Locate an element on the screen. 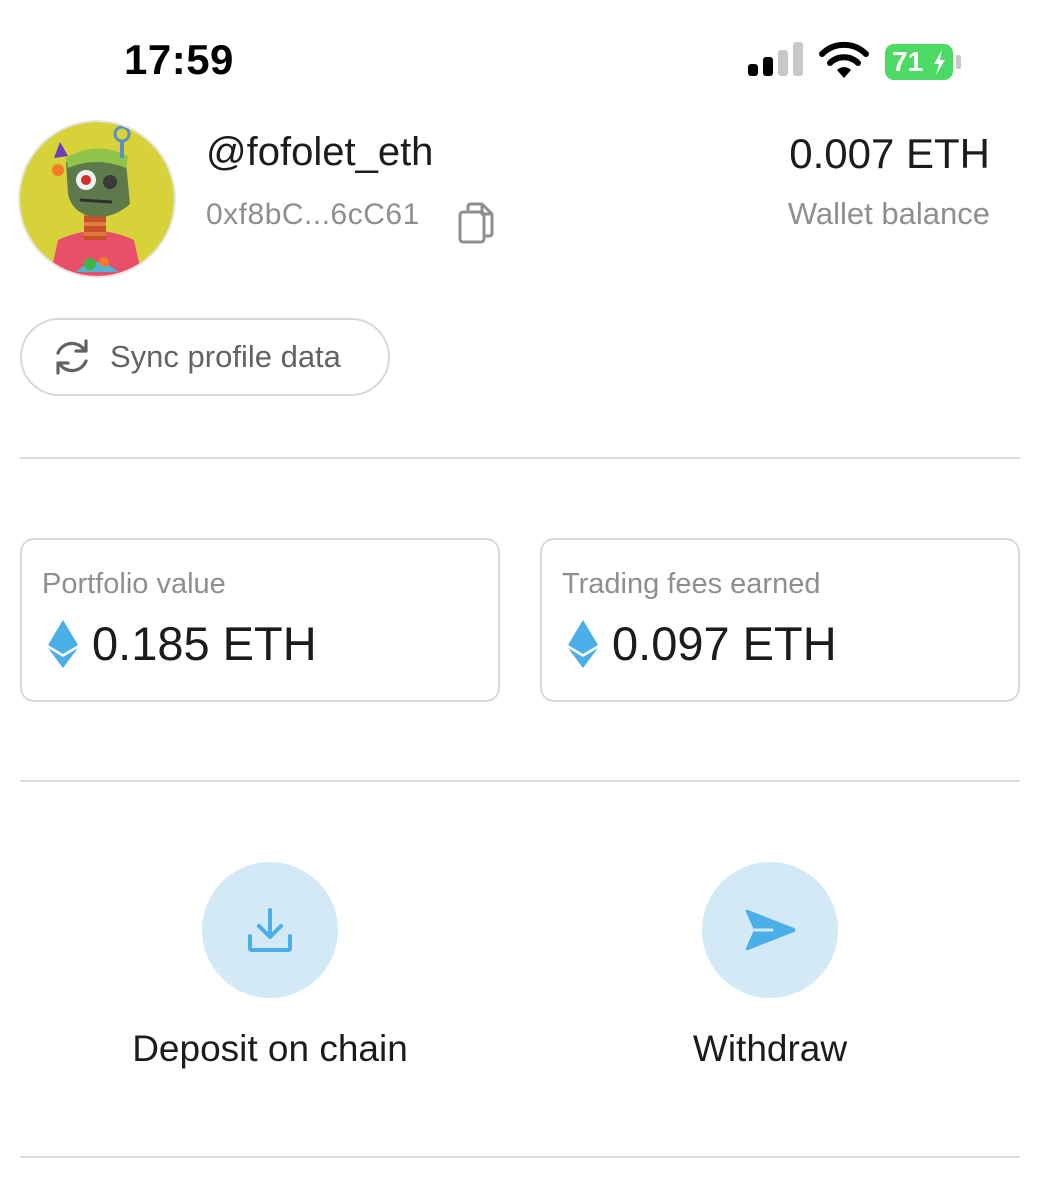 The height and width of the screenshot is (1200, 1040). withdraw-label: Withdraw is located at coordinates (770, 1048).